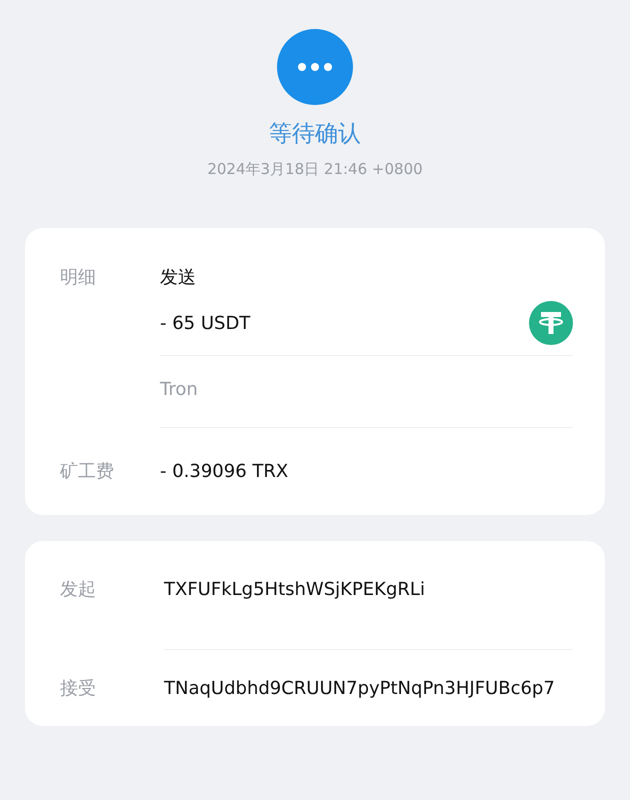 This screenshot has width=630, height=800. Describe the element at coordinates (78, 689) in the screenshot. I see `address-label: 接受` at that location.